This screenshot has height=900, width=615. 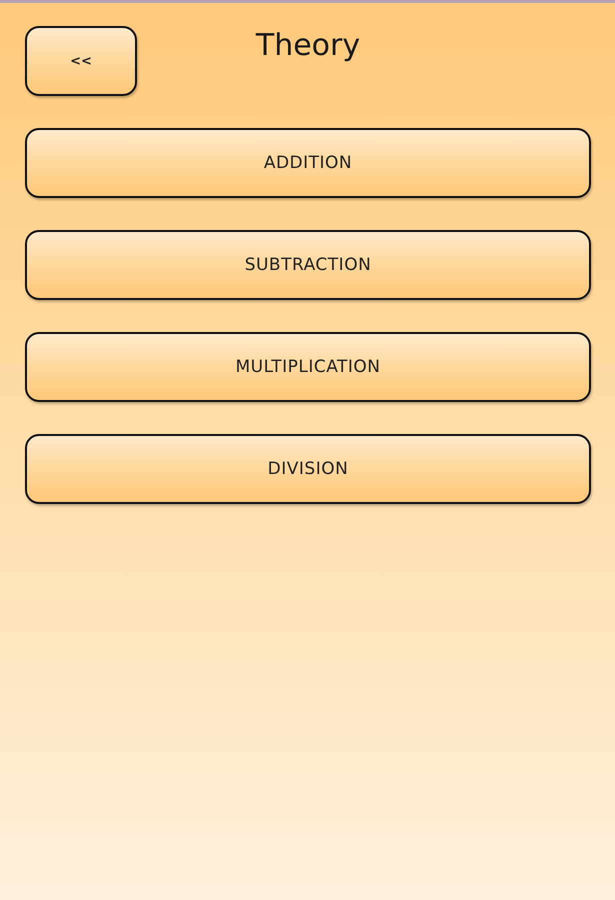 What do you see at coordinates (81, 61) in the screenshot?
I see `back-button: <<` at bounding box center [81, 61].